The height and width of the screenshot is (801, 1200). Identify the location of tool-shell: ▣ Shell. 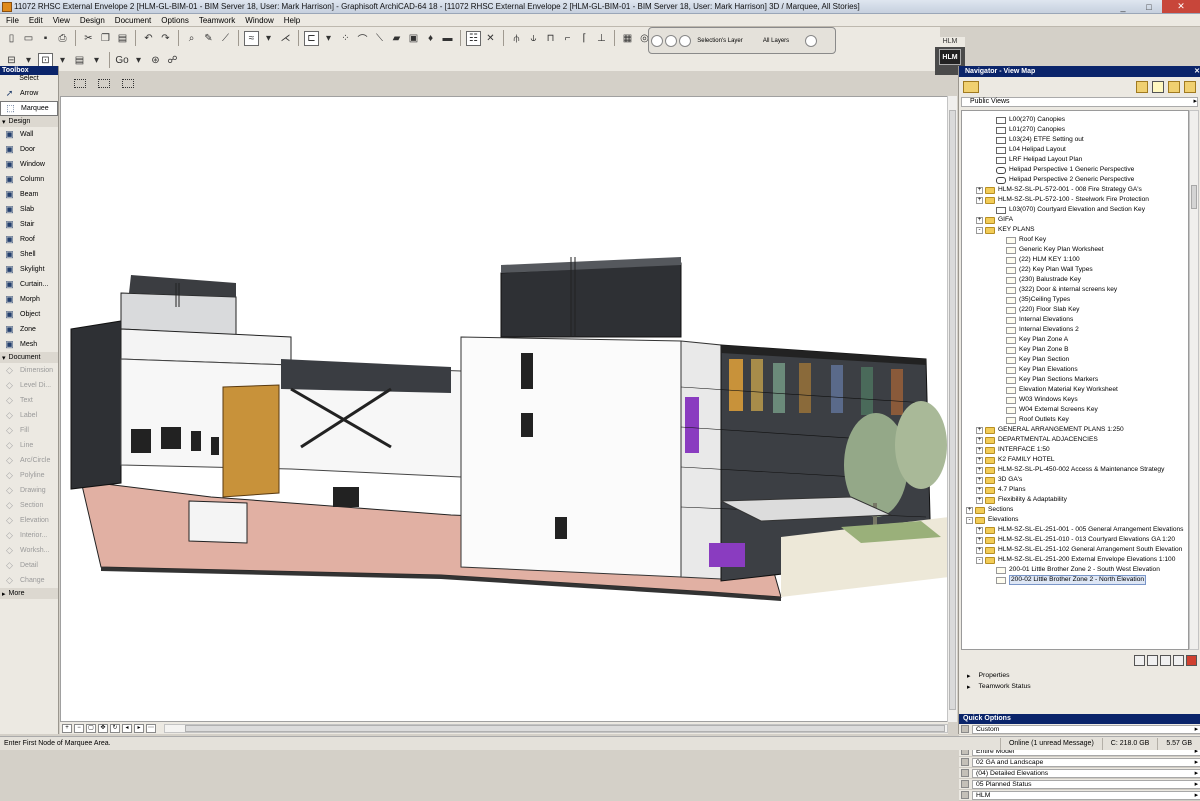
(29, 254).